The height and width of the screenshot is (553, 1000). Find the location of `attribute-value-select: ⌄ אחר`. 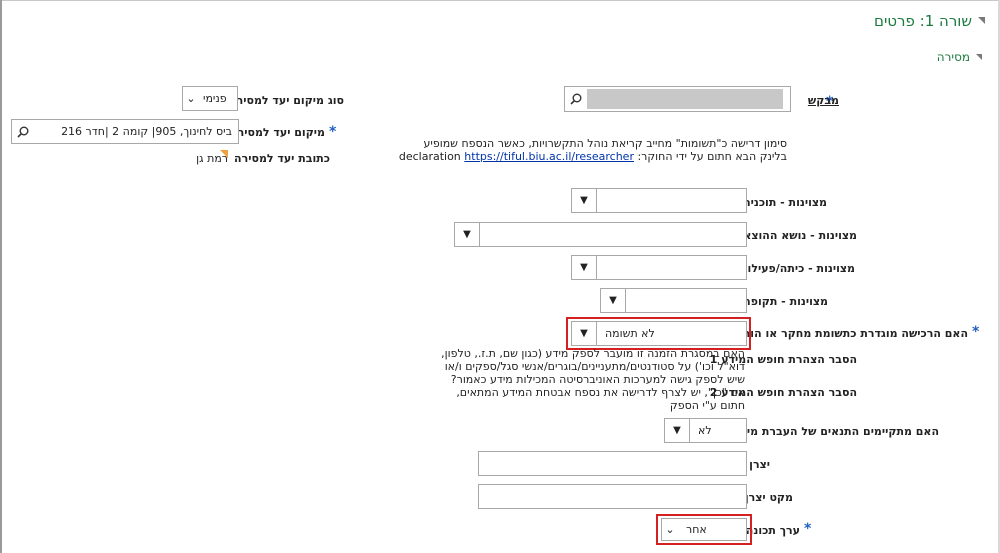

attribute-value-select: ⌄ אחר is located at coordinates (704, 529).